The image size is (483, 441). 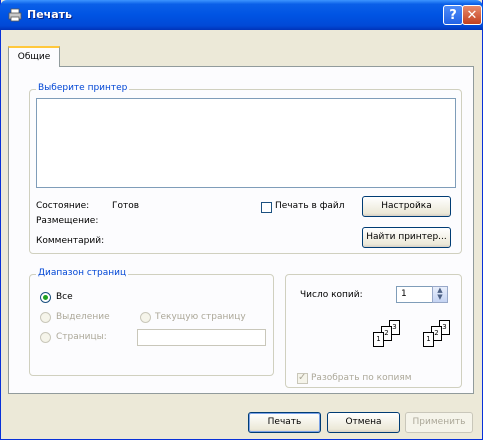 What do you see at coordinates (406, 206) in the screenshot?
I see `settings-button: Настройка` at bounding box center [406, 206].